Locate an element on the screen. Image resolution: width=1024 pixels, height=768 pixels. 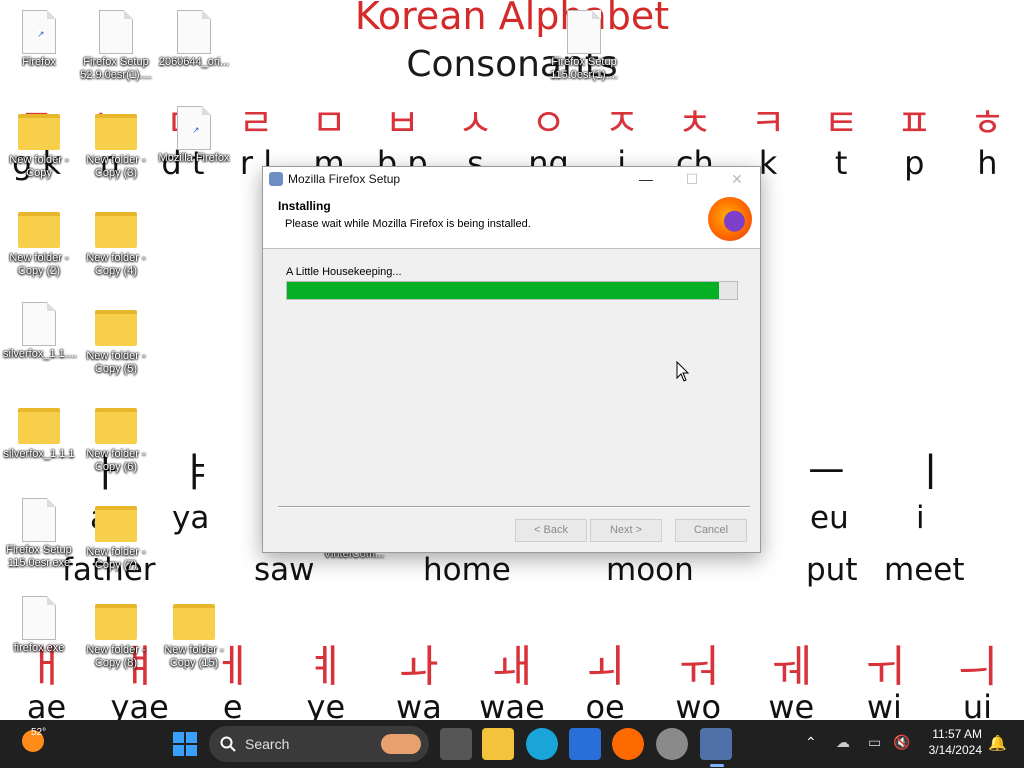
icon-label: New folder - Copy (2) is located at coordinates (39, 264).